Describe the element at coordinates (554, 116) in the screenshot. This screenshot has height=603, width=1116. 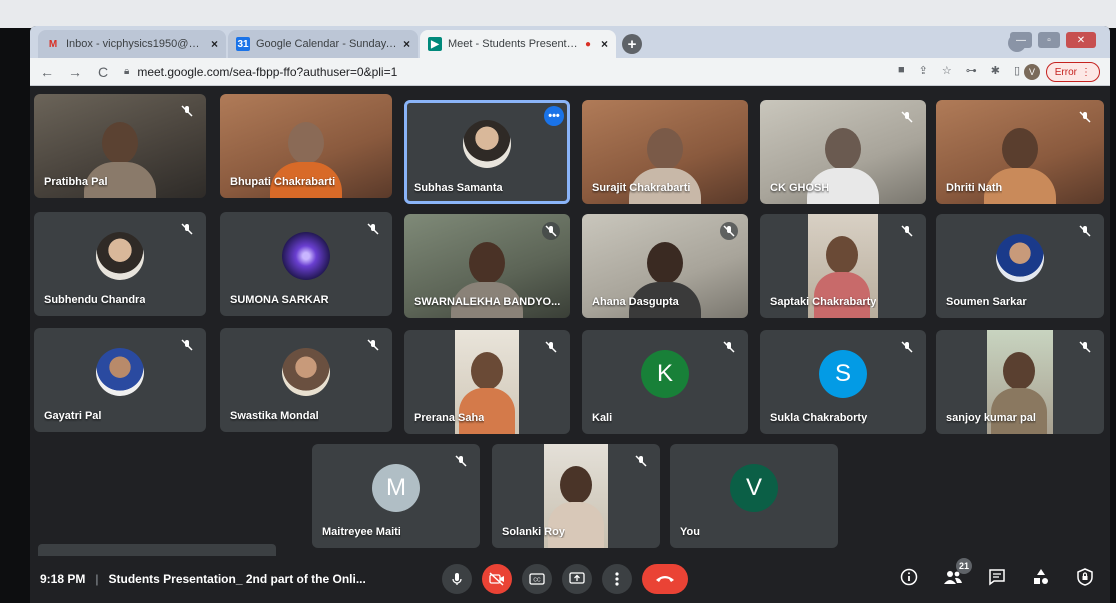
I see `more-options-icon: •••` at that location.